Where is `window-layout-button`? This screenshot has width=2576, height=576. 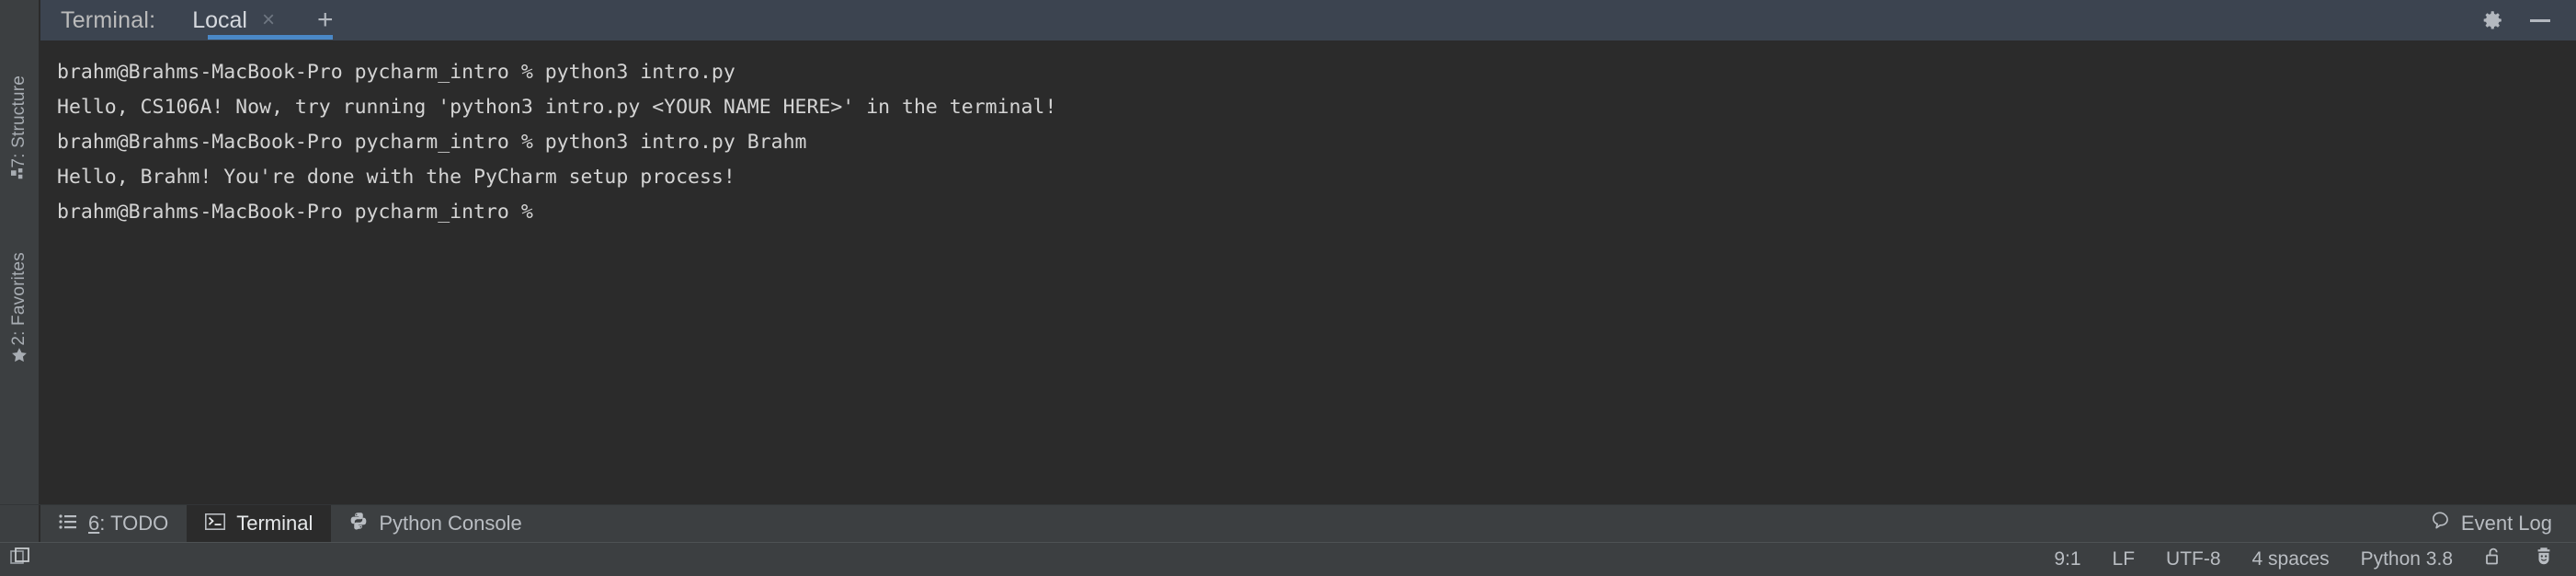 window-layout-button is located at coordinates (20, 559).